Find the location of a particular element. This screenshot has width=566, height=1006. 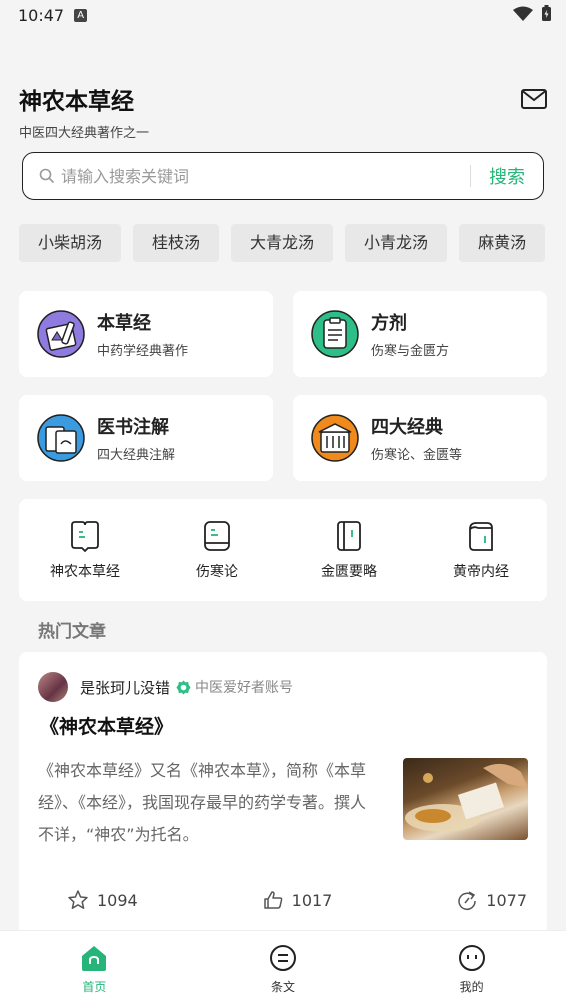

like-stat: 1017 is located at coordinates (297, 900).